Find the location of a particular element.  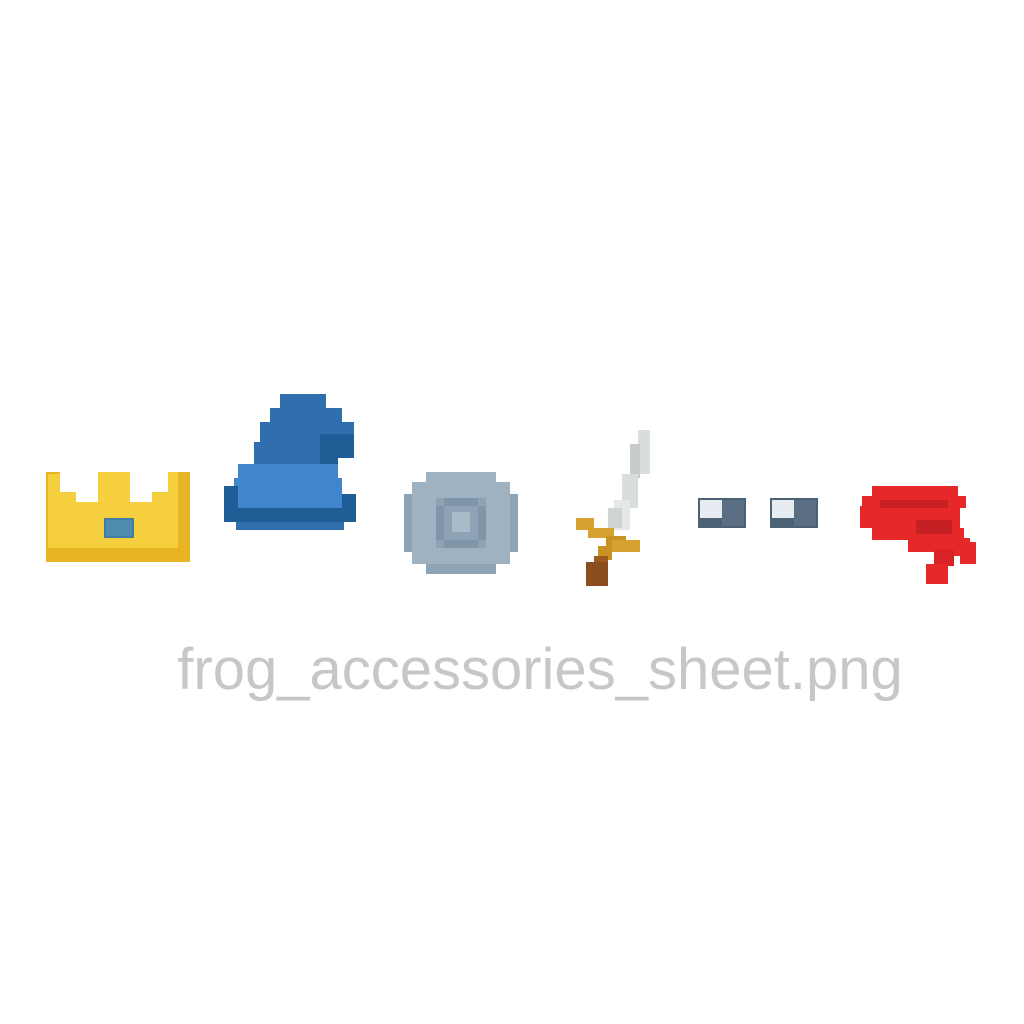

shield-icon is located at coordinates (461, 523).